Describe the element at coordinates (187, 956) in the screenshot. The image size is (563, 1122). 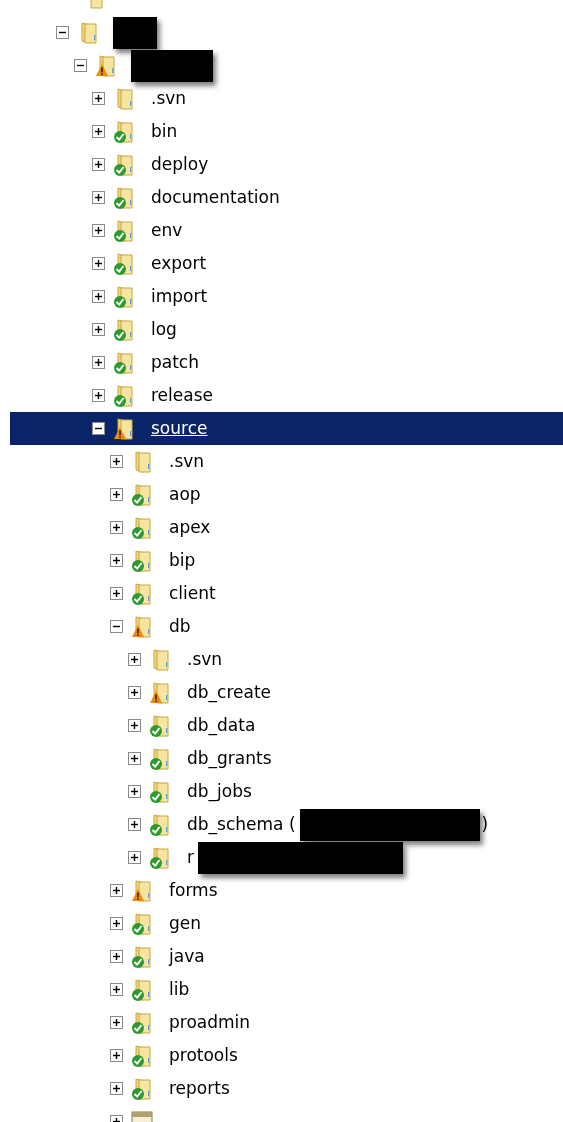
I see `folder-name: java` at that location.